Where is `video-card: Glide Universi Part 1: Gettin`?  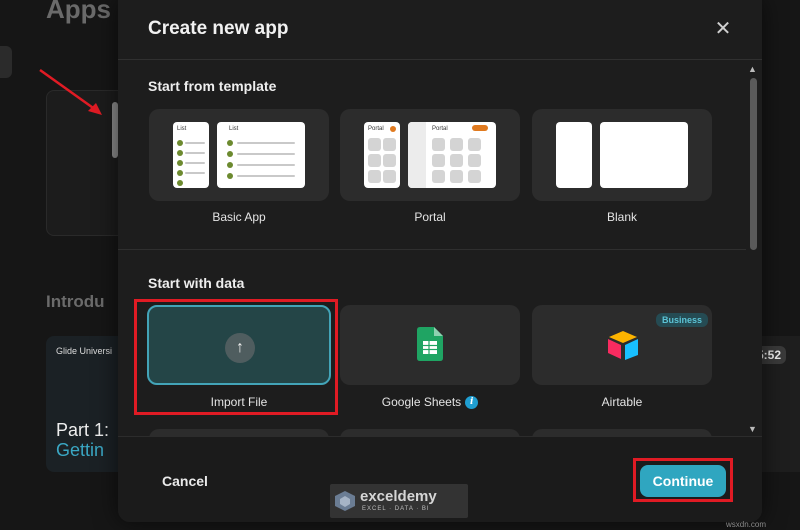 video-card: Glide Universi Part 1: Gettin is located at coordinates (86, 404).